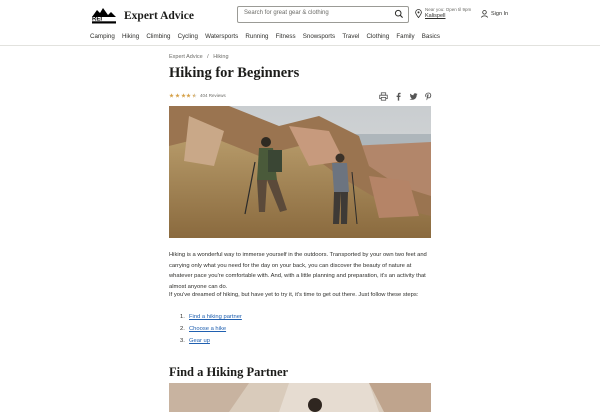  I want to click on location-pin-icon, so click(418, 13).